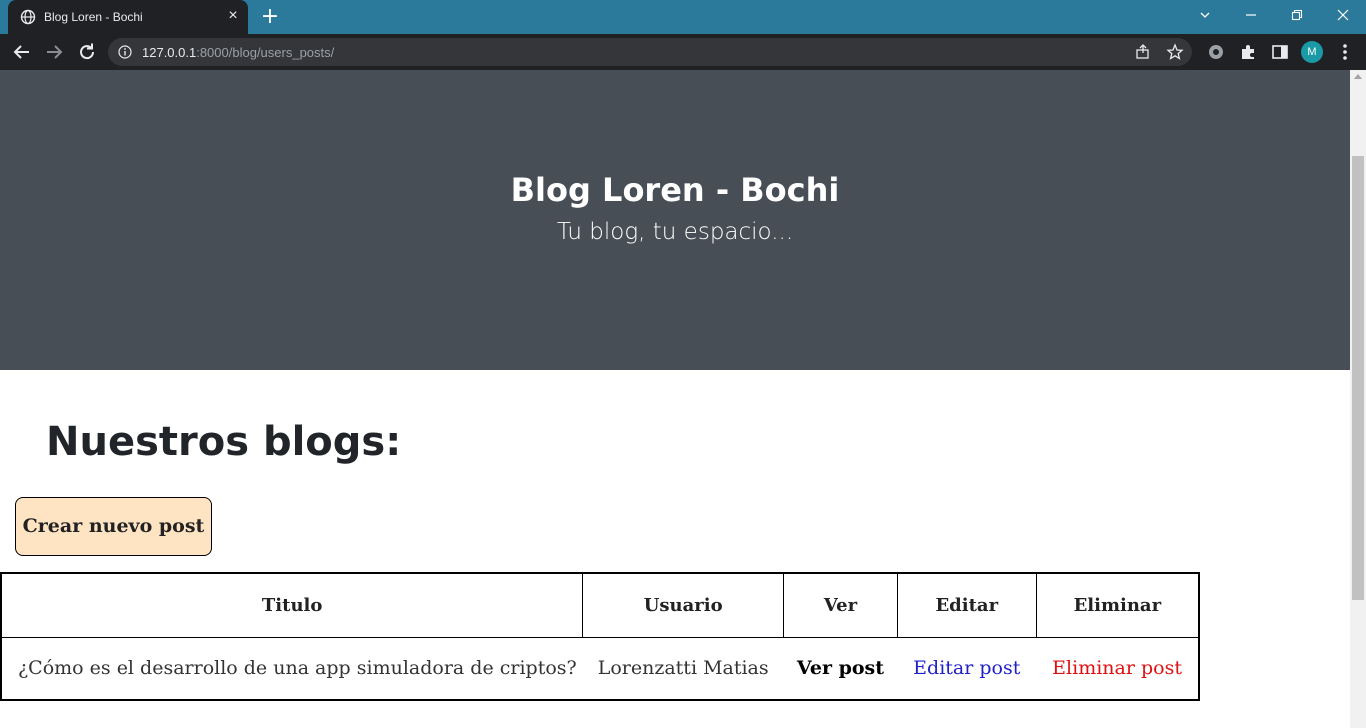 Image resolution: width=1366 pixels, height=728 pixels. Describe the element at coordinates (224, 442) in the screenshot. I see `page-title: Nuestros blogs:` at that location.